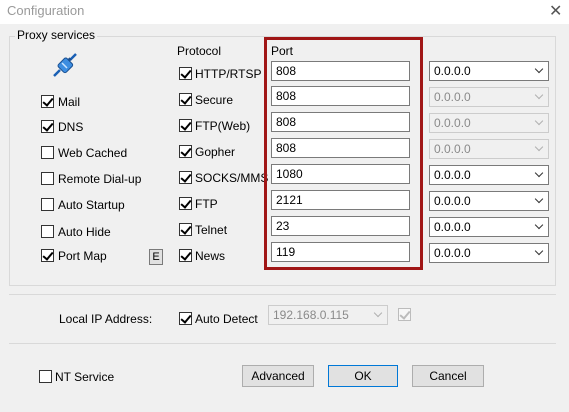 This screenshot has width=569, height=412. Describe the element at coordinates (404, 314) in the screenshot. I see `local-ip-extra-checkbox` at that location.